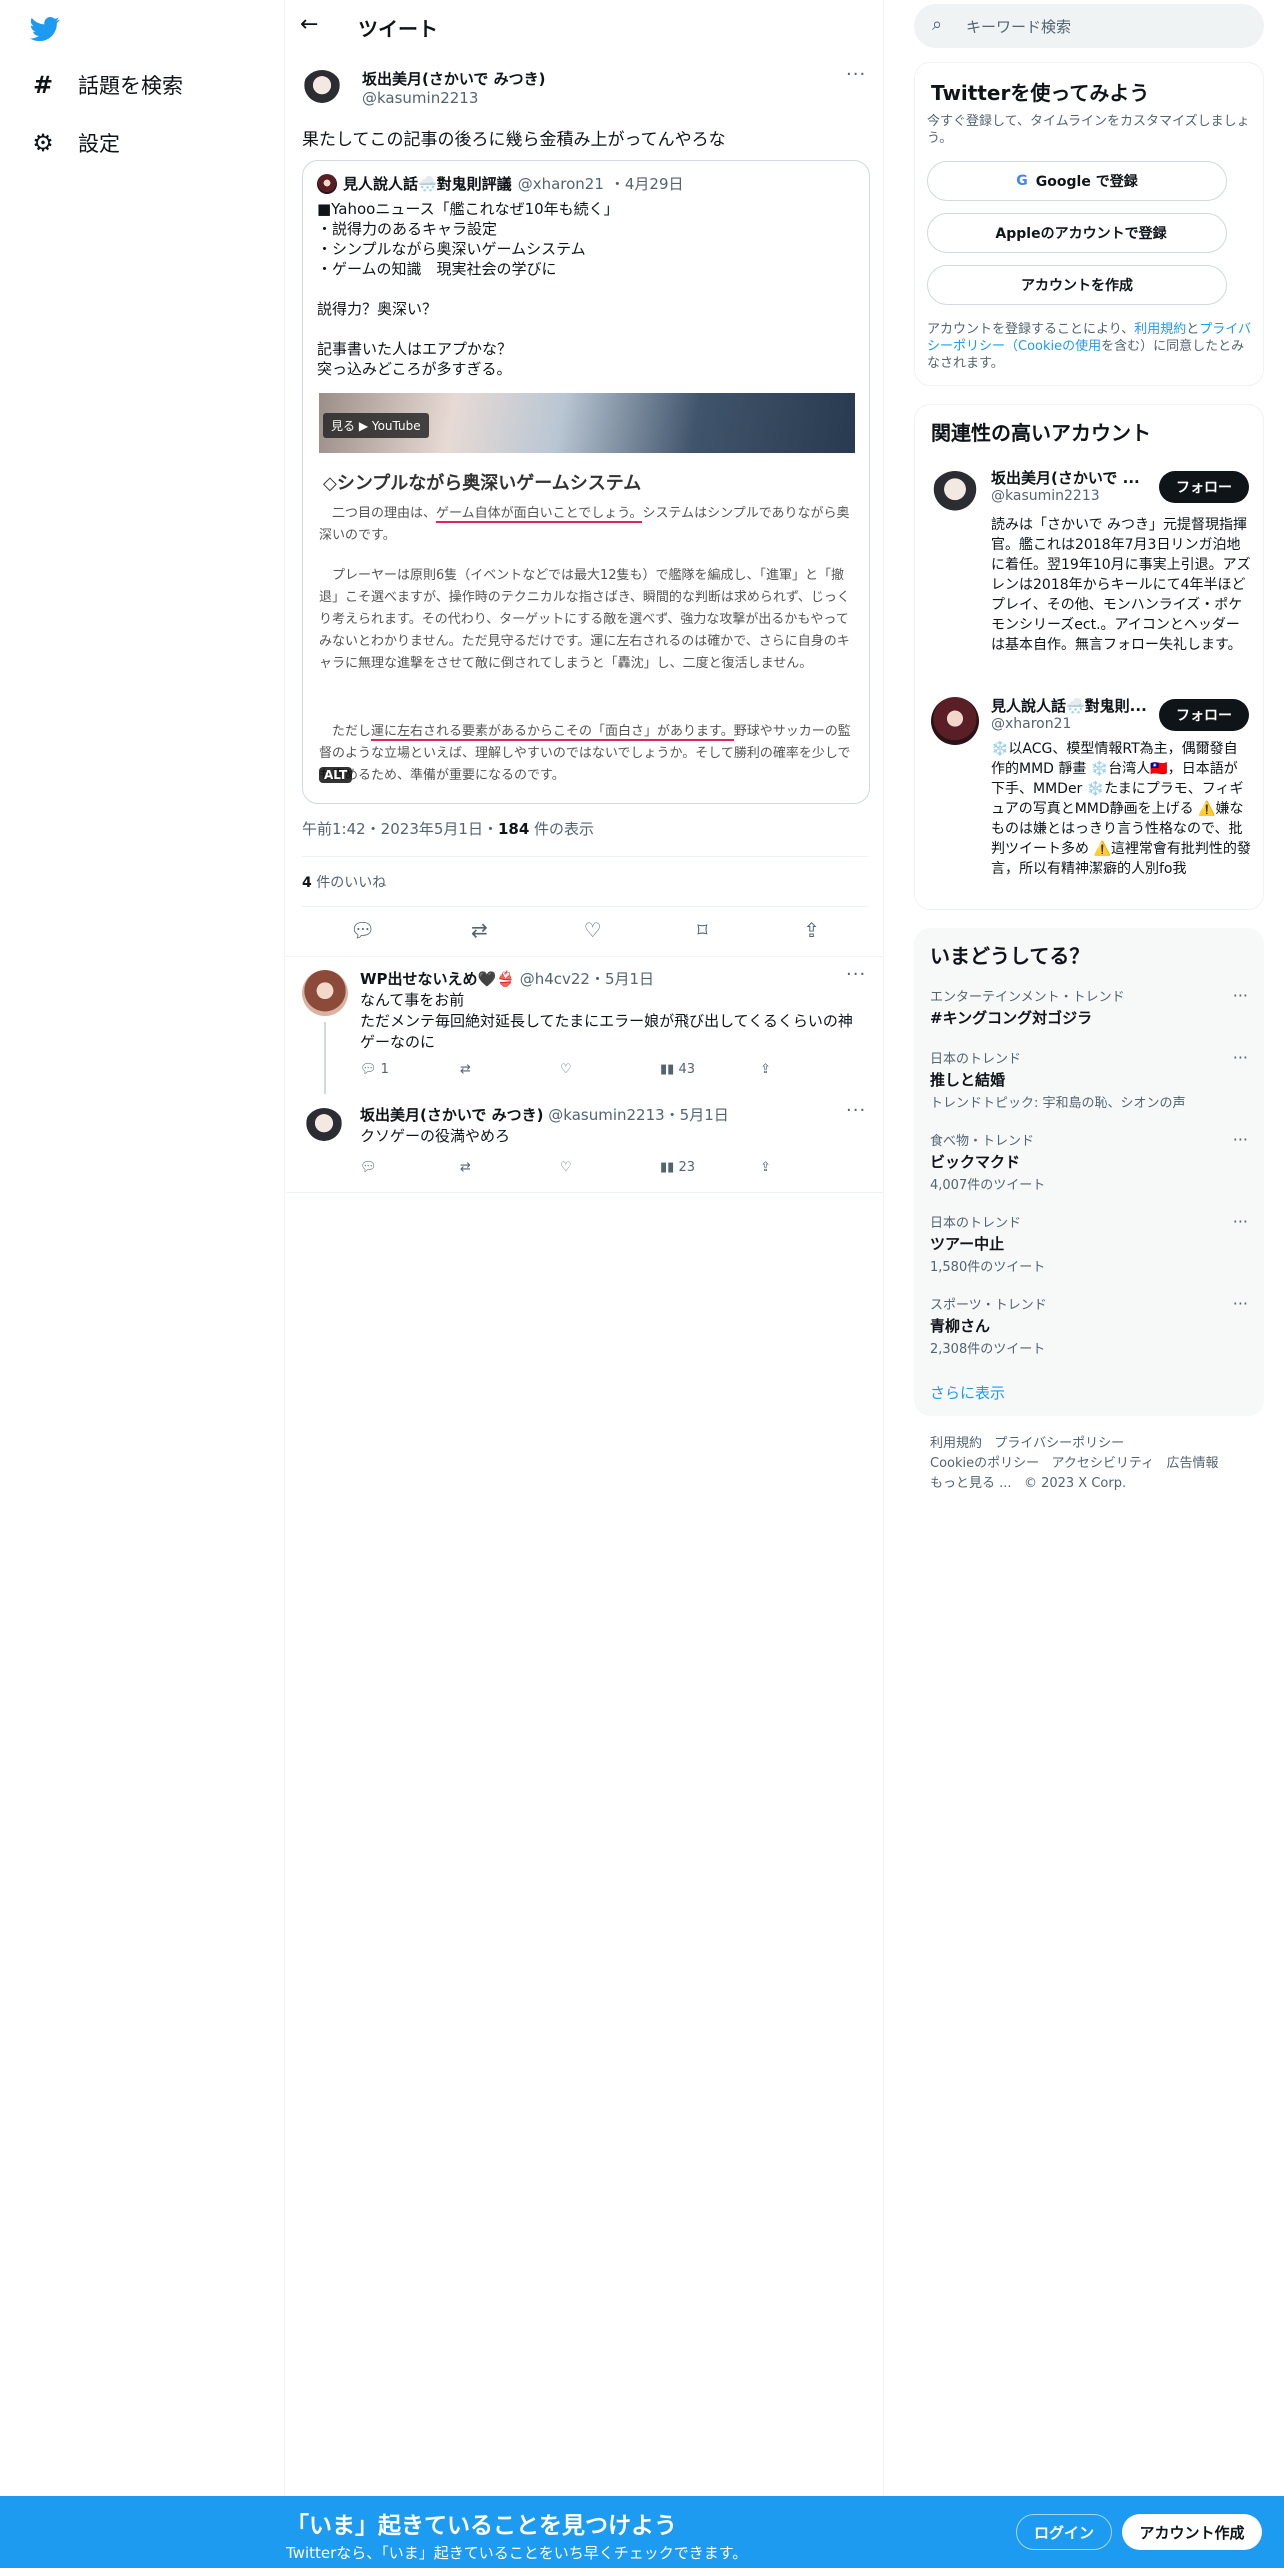  Describe the element at coordinates (968, 1080) in the screenshot. I see `trend-title: 推しと結婚` at that location.